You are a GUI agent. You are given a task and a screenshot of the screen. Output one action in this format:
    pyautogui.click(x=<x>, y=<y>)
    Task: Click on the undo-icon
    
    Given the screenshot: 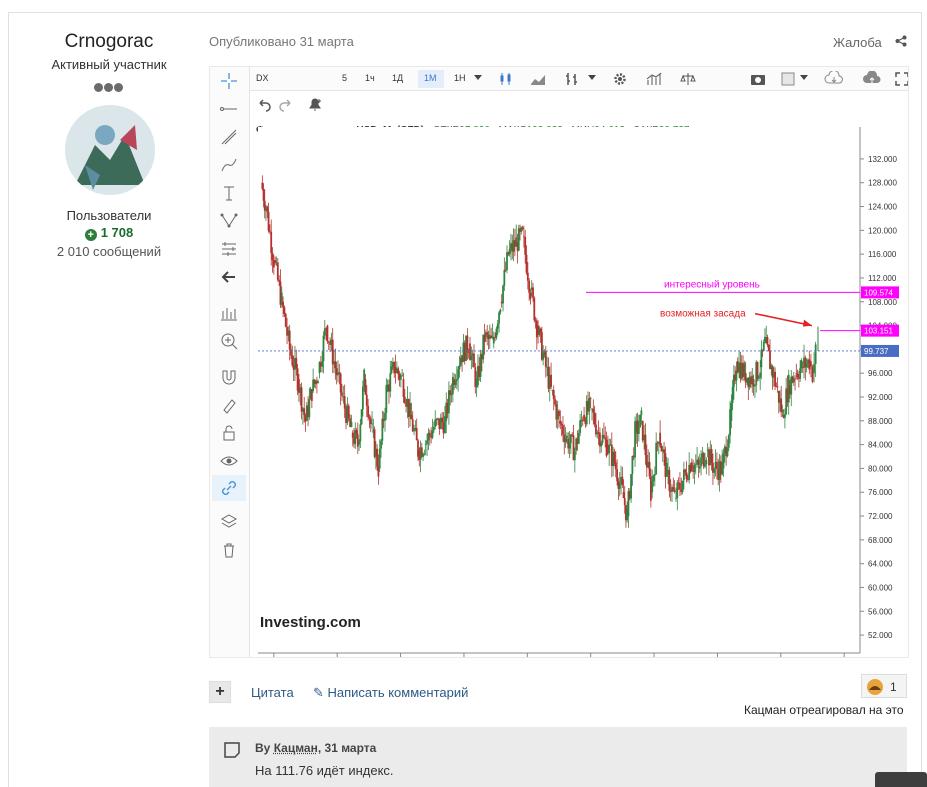 What is the action you would take?
    pyautogui.click(x=264, y=104)
    